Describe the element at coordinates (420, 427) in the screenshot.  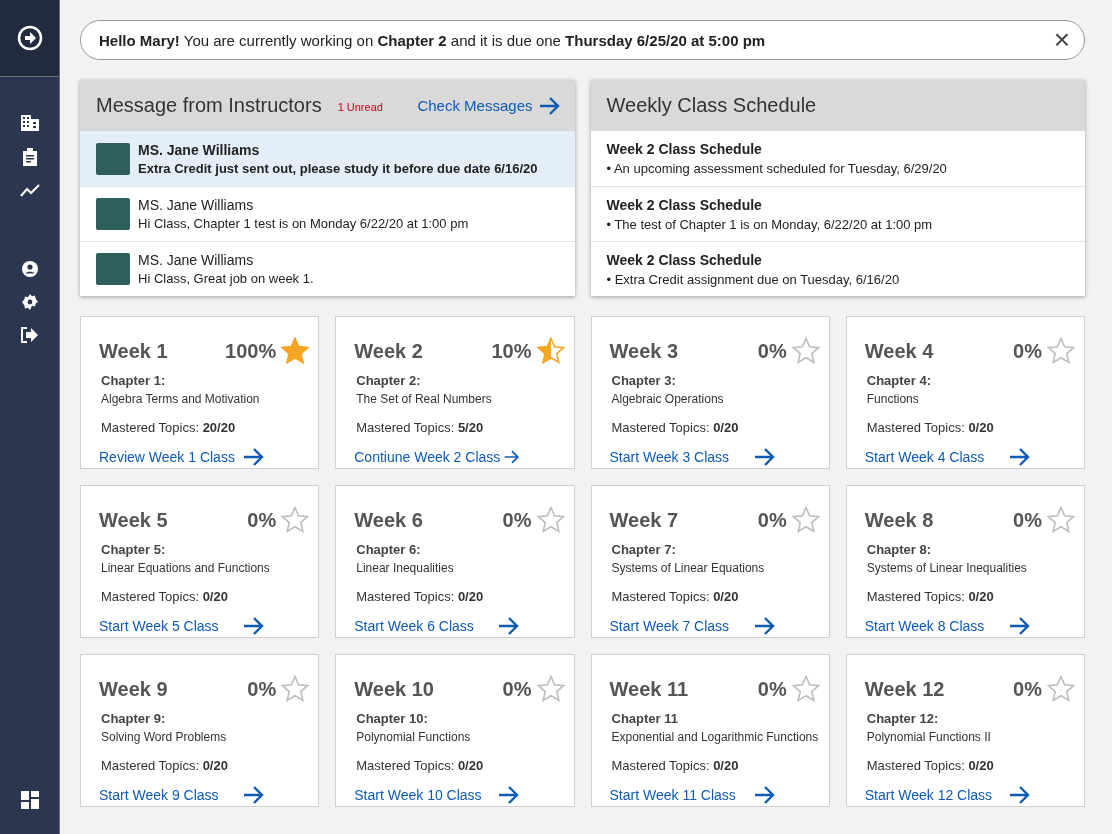
I see `mastered-topics: Mastered Topics: 5/20` at that location.